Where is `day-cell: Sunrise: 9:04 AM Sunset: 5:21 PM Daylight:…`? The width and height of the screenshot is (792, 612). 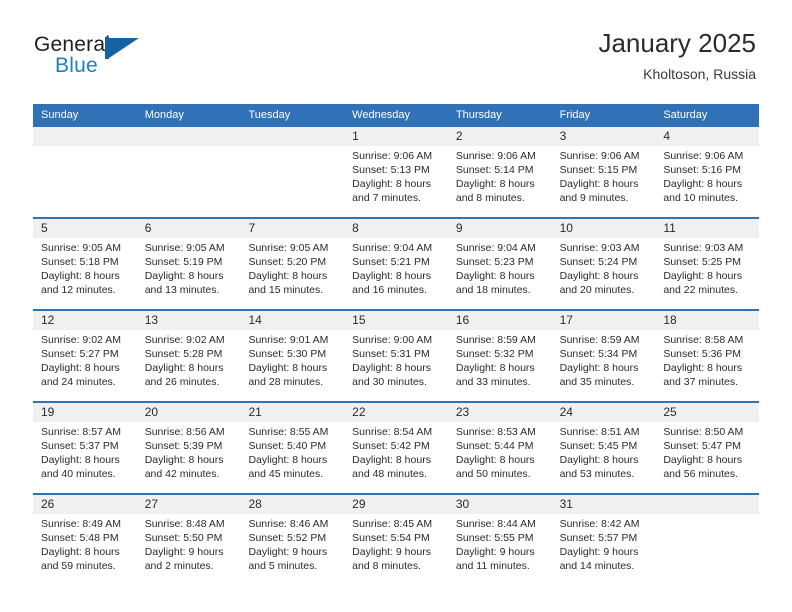
day-cell: Sunrise: 9:04 AM Sunset: 5:21 PM Daylight:… is located at coordinates (396, 273).